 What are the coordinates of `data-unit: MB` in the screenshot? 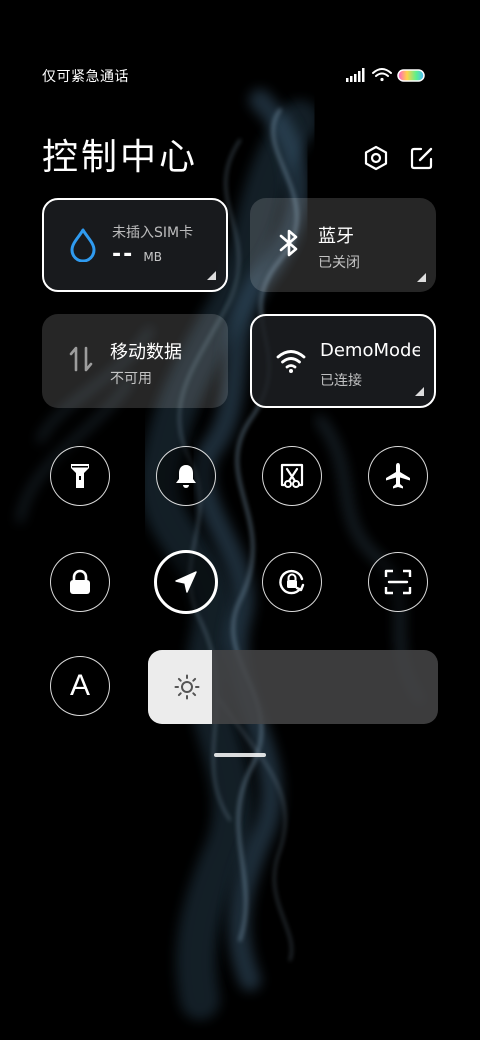 It's located at (152, 257).